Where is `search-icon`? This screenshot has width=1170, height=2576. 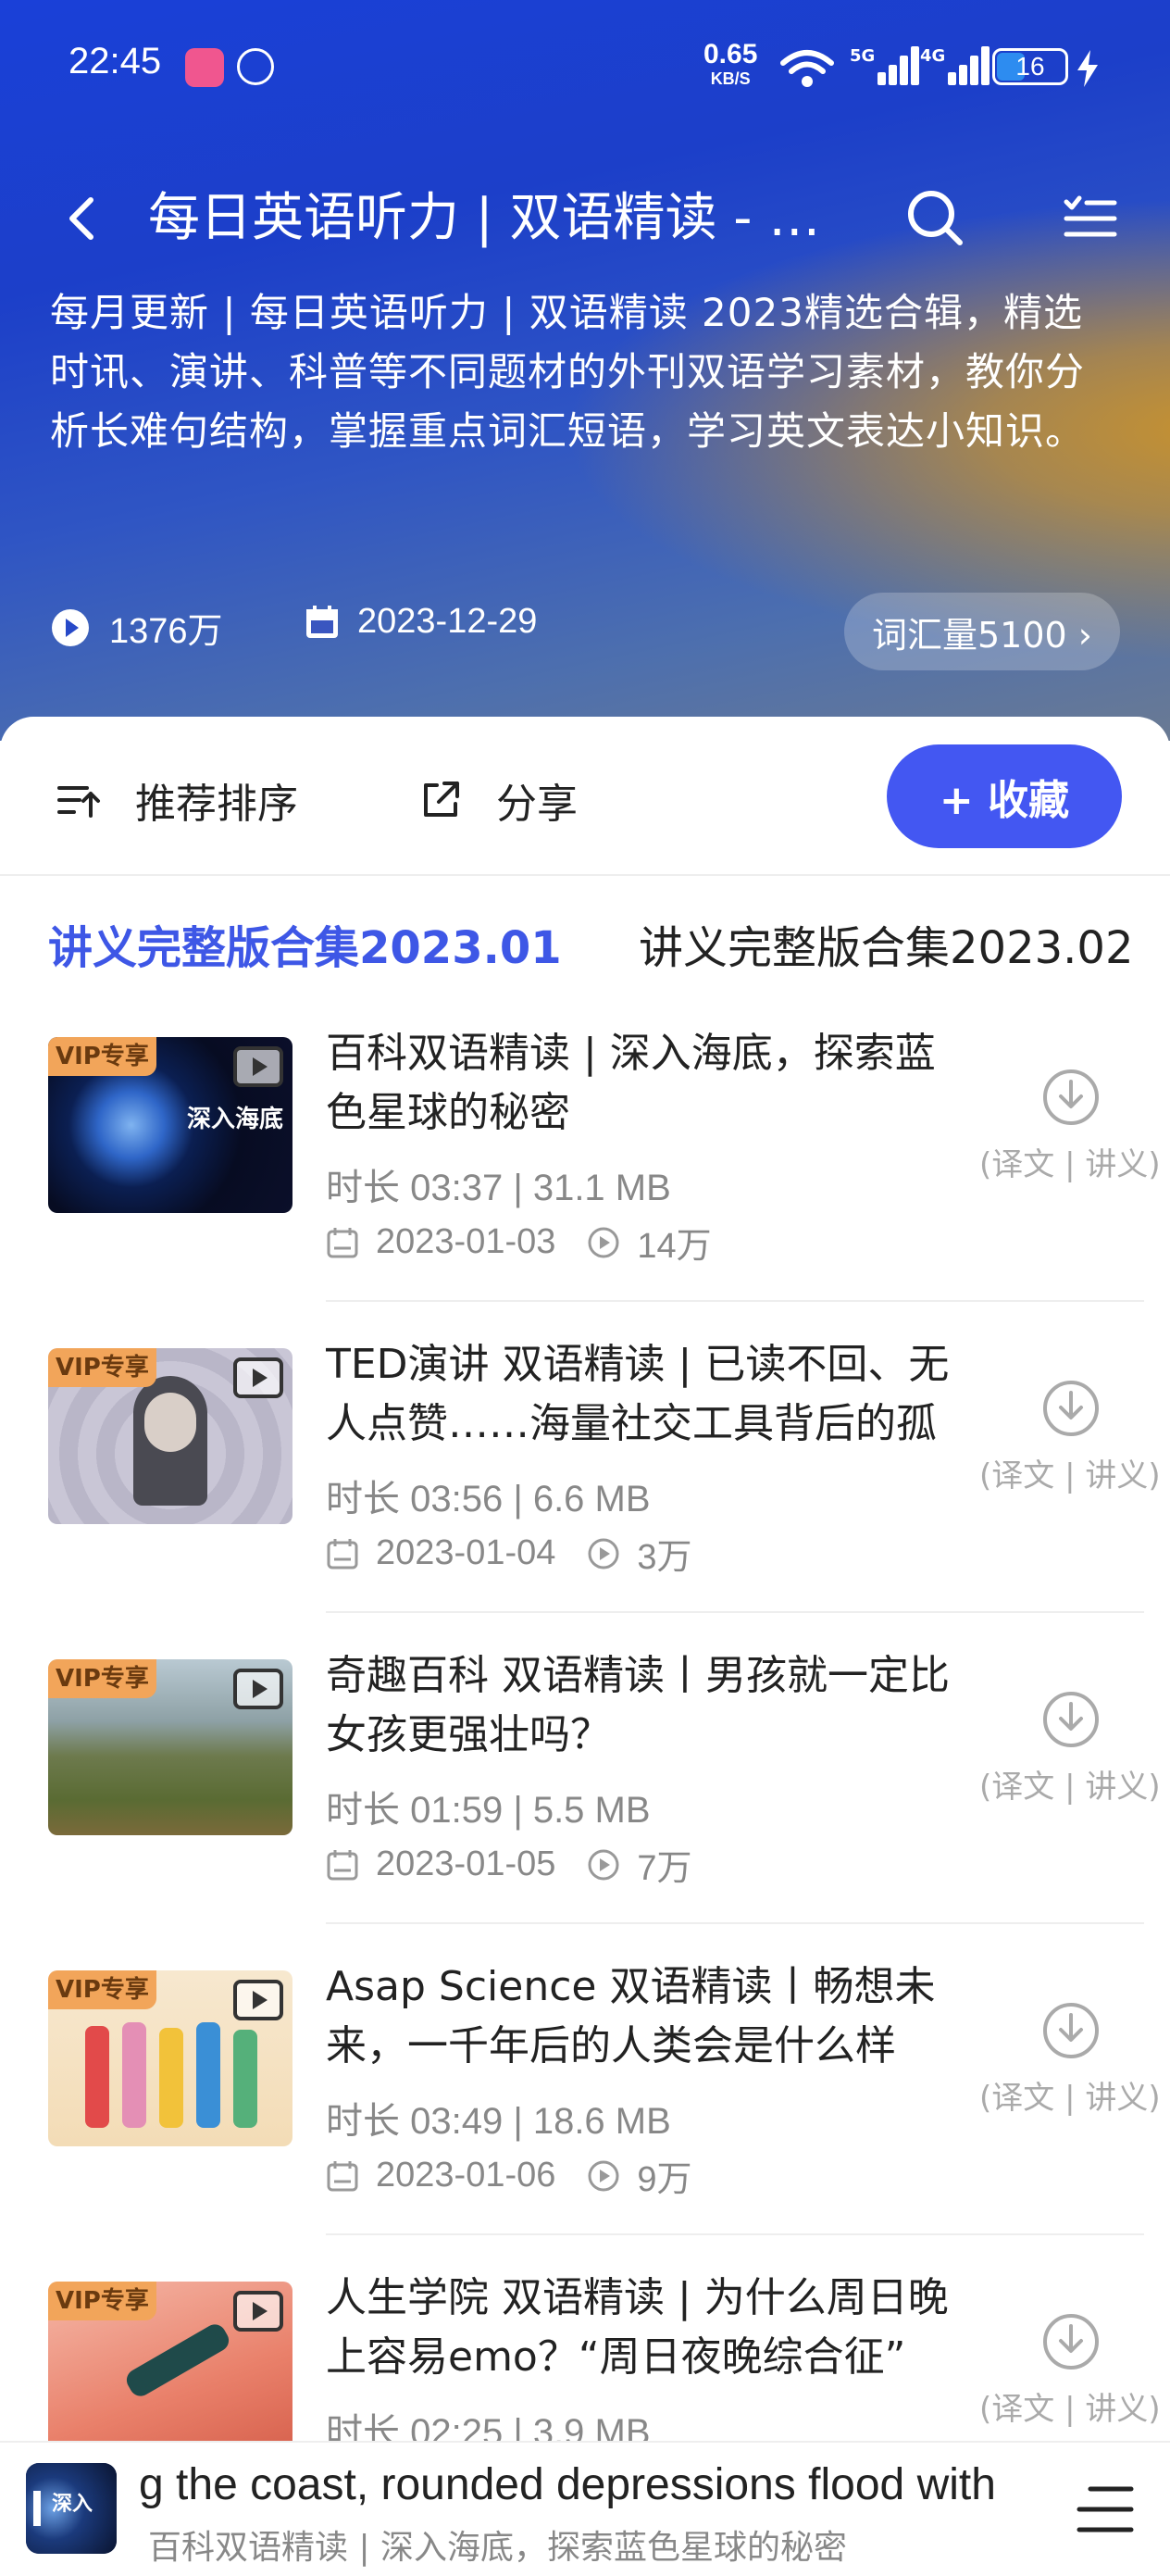 search-icon is located at coordinates (934, 217).